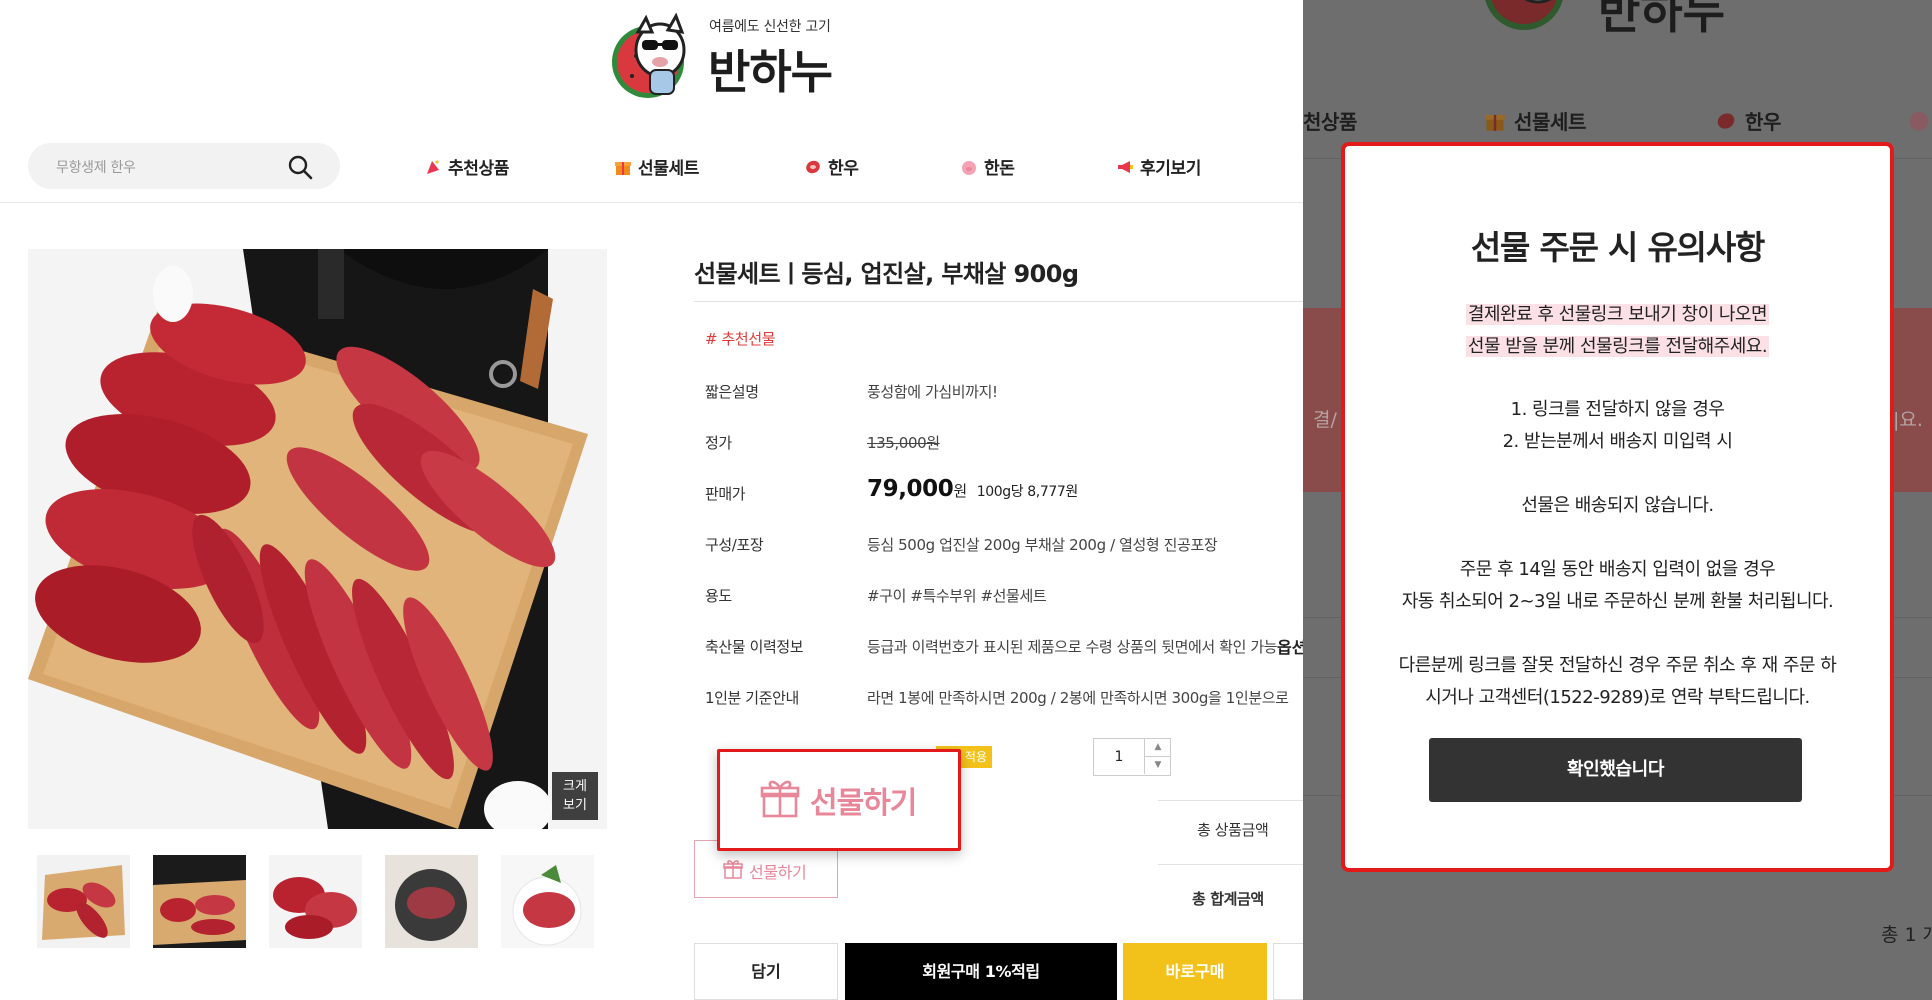 The image size is (1932, 1000). Describe the element at coordinates (300, 167) in the screenshot. I see `search-icon` at that location.